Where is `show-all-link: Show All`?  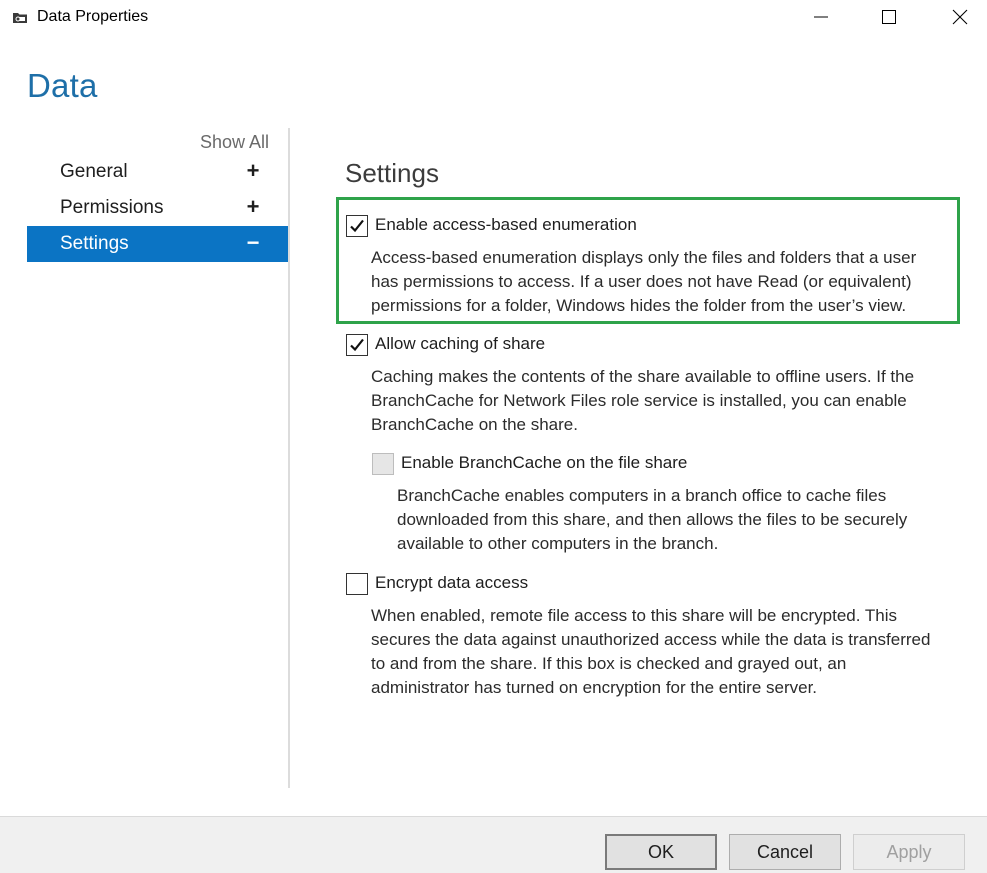
show-all-link: Show All is located at coordinates (234, 142).